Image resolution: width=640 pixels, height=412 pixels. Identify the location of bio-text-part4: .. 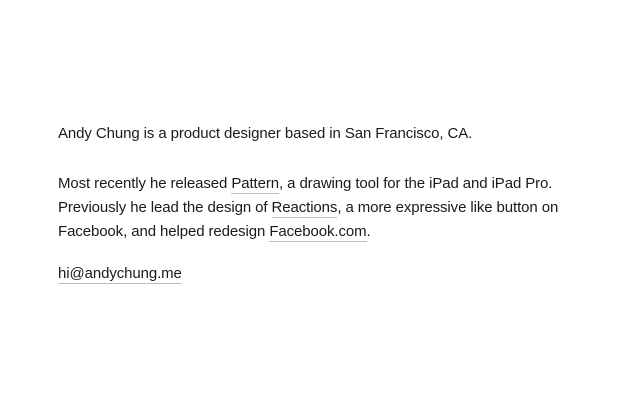
(368, 231).